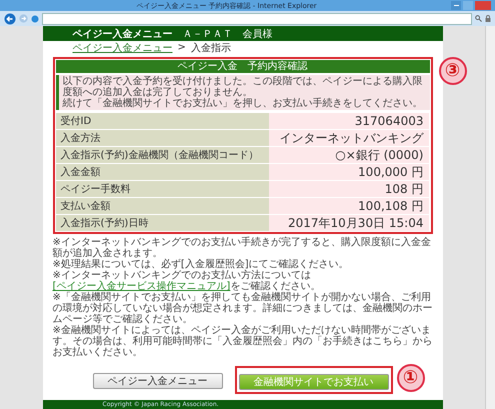 The image size is (495, 409). What do you see at coordinates (122, 47) in the screenshot?
I see `breadcrumb-link: ペイジー入金メニュー` at bounding box center [122, 47].